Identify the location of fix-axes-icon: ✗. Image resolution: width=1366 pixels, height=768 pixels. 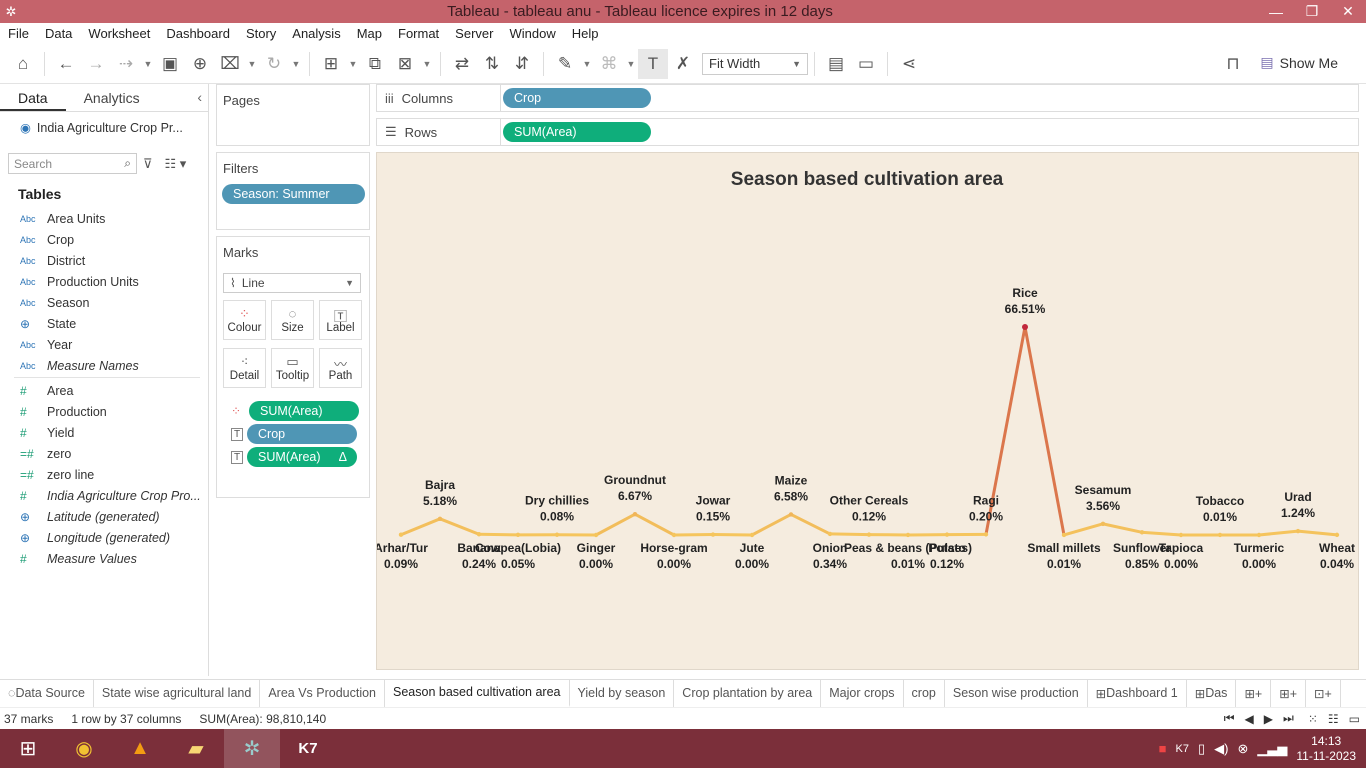
(683, 64).